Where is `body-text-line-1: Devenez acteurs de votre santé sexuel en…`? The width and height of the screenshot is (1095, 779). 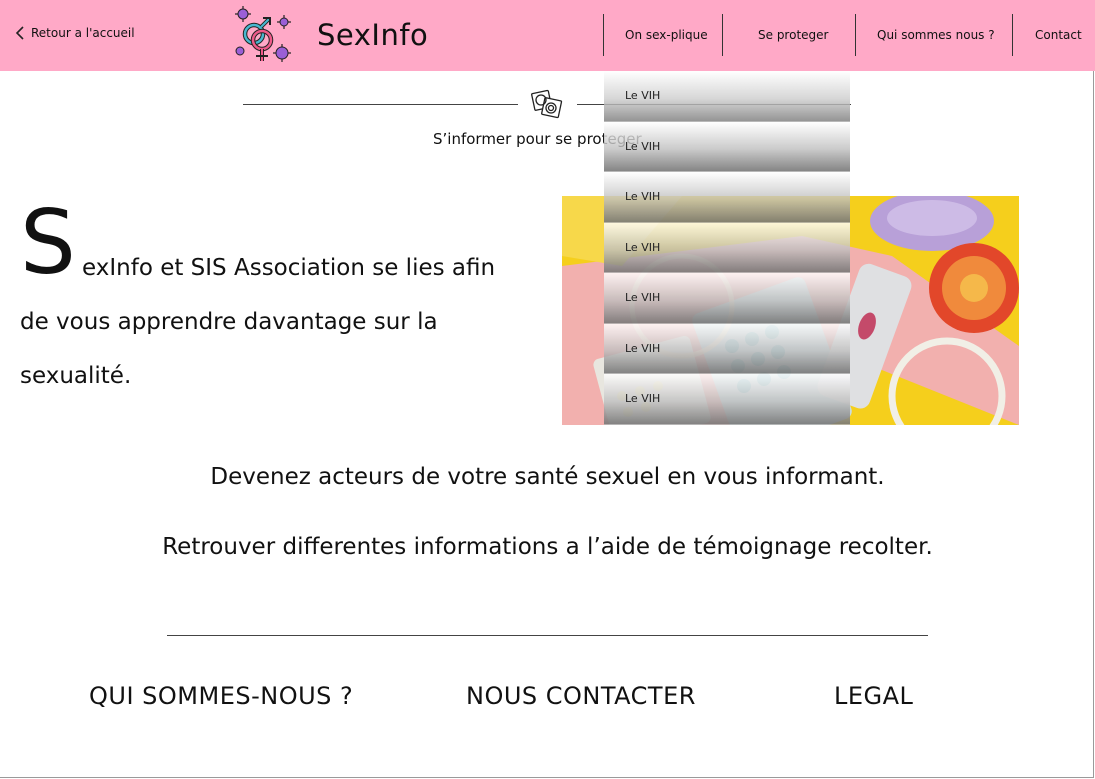 body-text-line-1: Devenez acteurs de votre santé sexuel en… is located at coordinates (547, 477).